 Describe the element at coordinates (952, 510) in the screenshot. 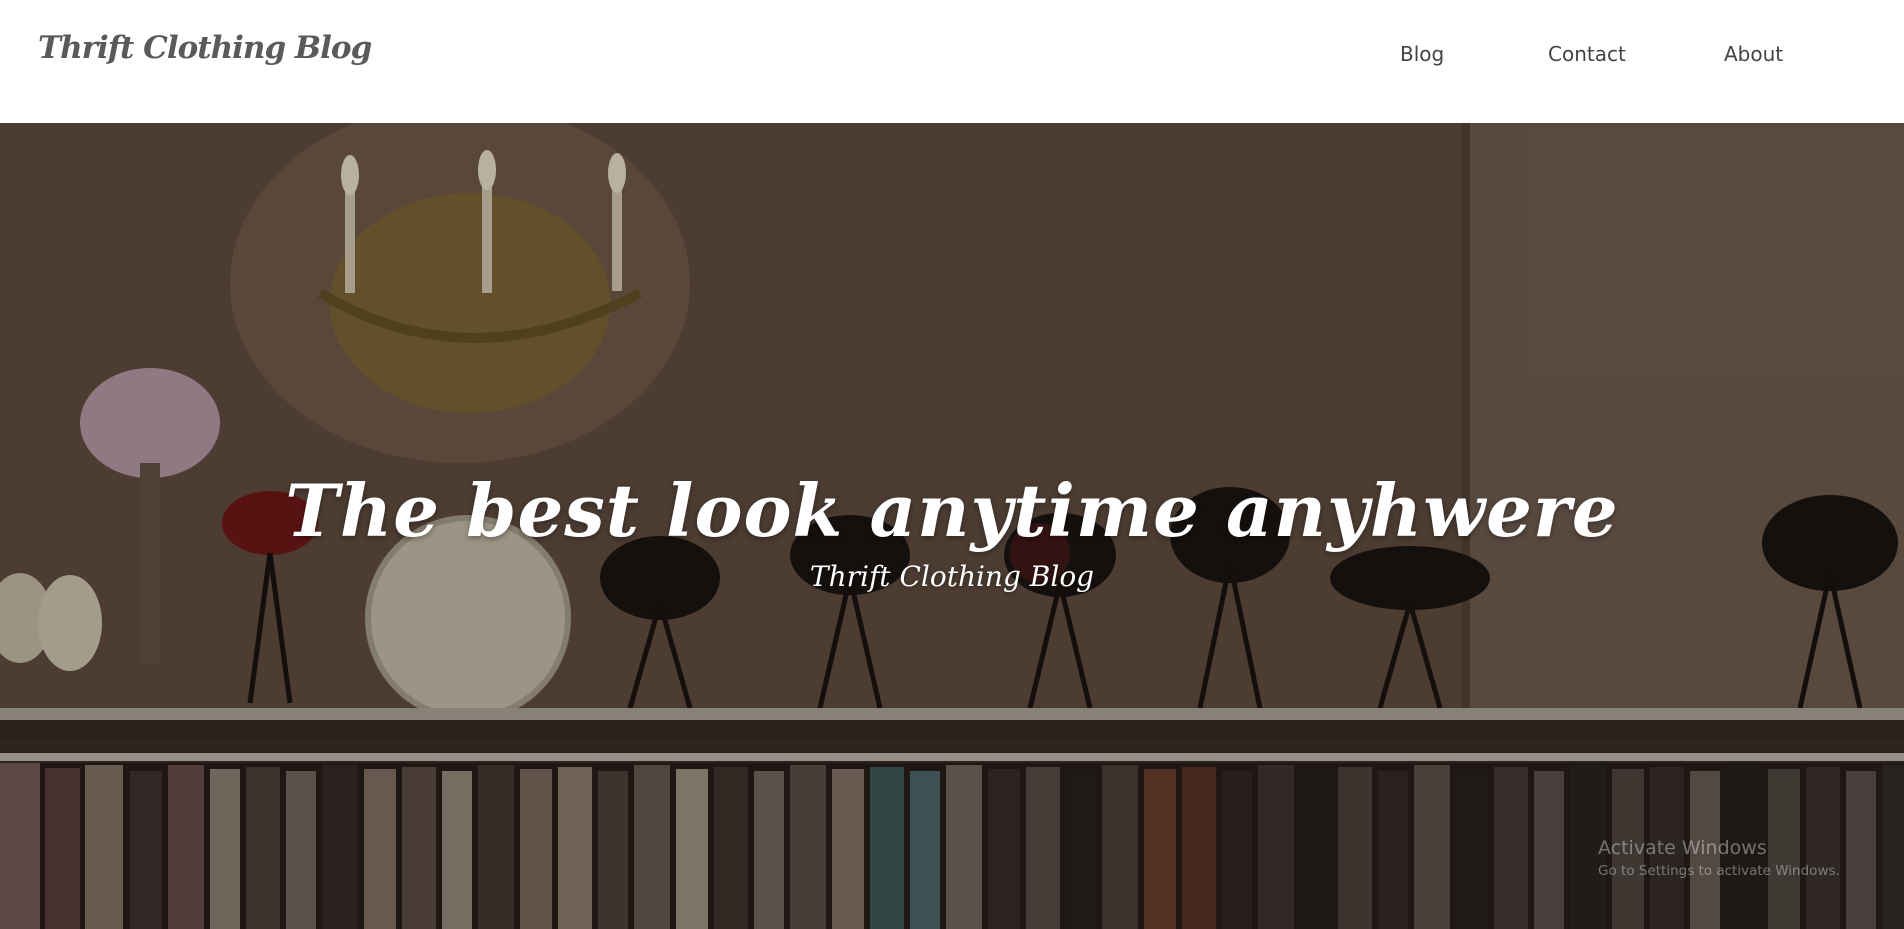

I see `hero-title: The best look anytime anyhwere` at that location.